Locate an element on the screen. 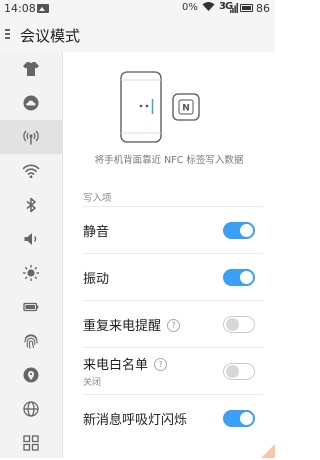  status-bar: 14:08 0% 3G 86 is located at coordinates (137, 9).